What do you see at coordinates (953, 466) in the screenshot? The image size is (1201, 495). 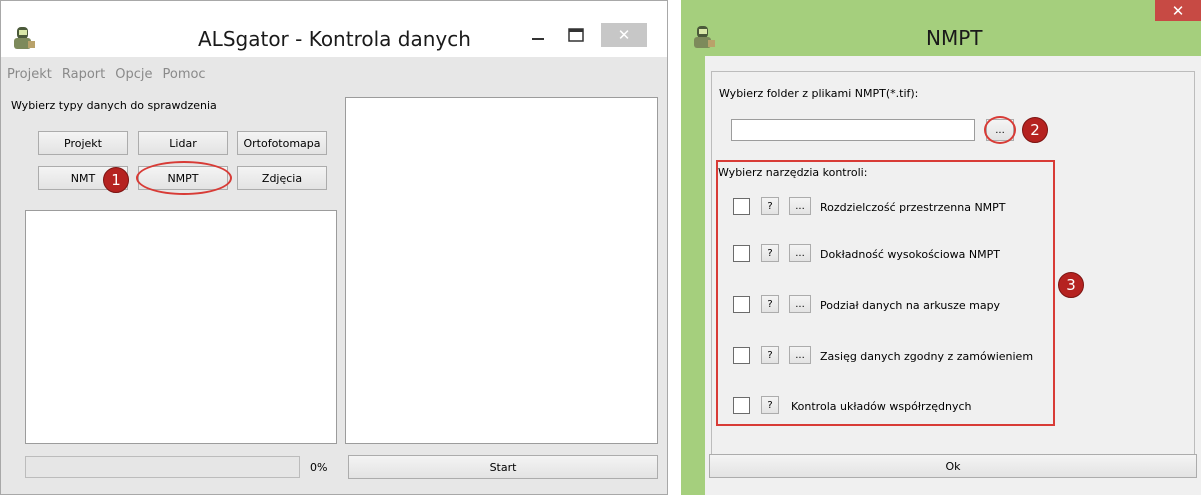 I see `ok-button: Ok` at bounding box center [953, 466].